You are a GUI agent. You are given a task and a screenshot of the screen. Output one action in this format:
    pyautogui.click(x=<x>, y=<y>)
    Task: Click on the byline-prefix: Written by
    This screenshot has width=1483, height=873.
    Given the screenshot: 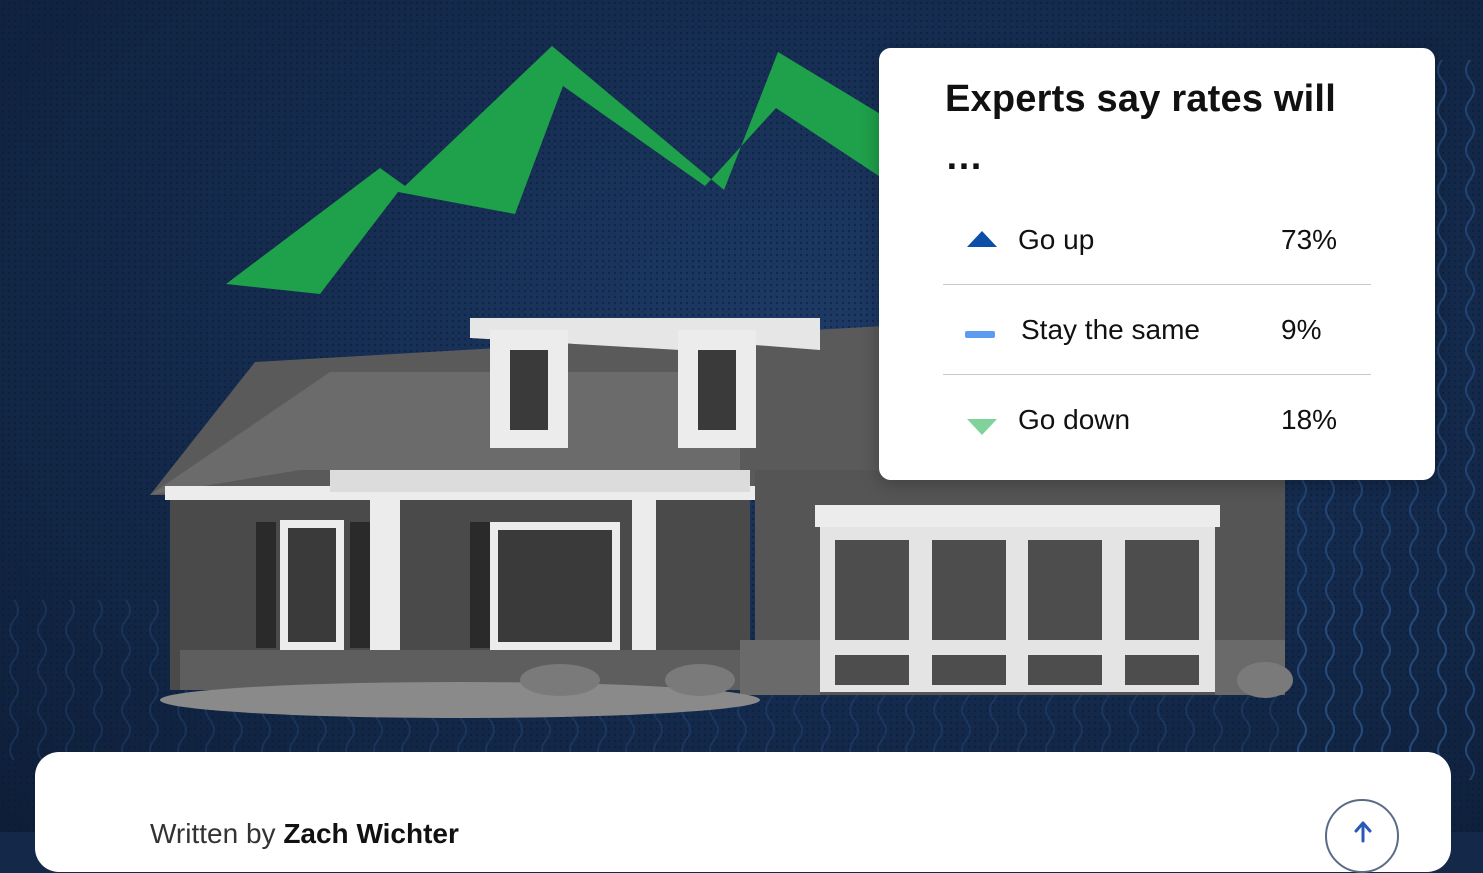 What is the action you would take?
    pyautogui.click(x=213, y=833)
    